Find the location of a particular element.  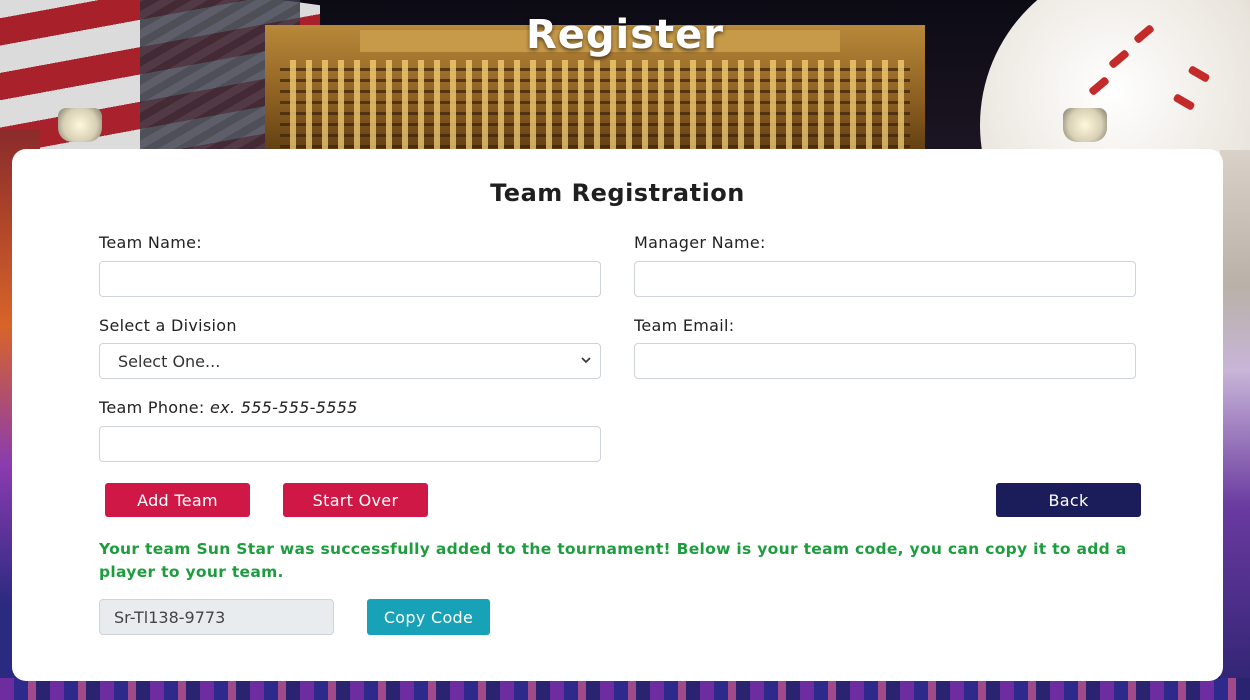

team-email-label: Team Email: is located at coordinates (684, 325).